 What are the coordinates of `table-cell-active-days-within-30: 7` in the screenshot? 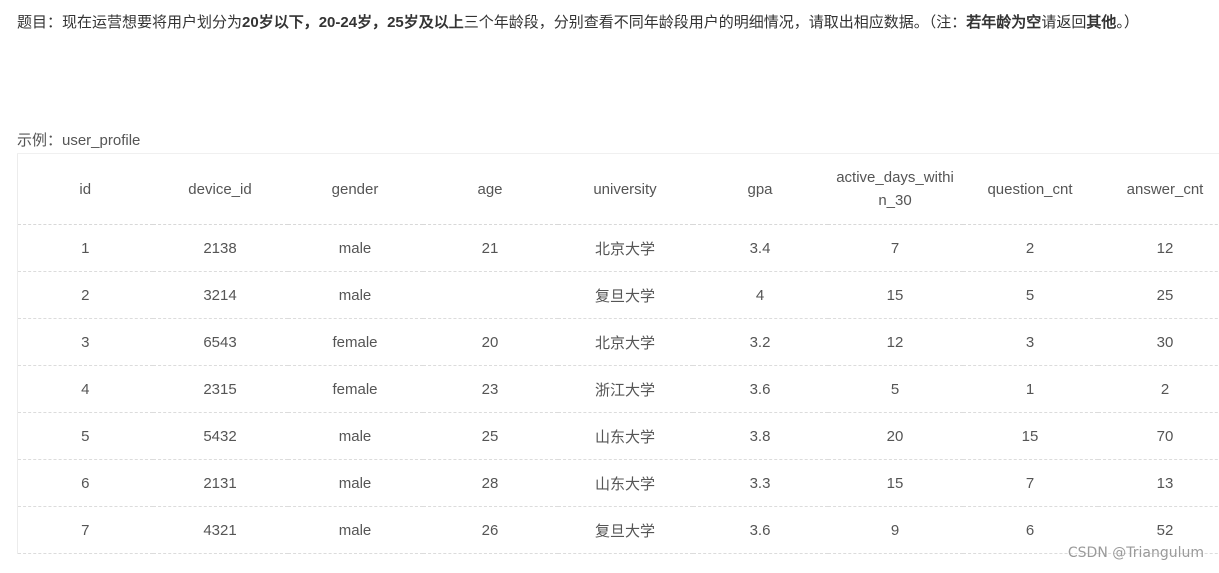 It's located at (895, 248).